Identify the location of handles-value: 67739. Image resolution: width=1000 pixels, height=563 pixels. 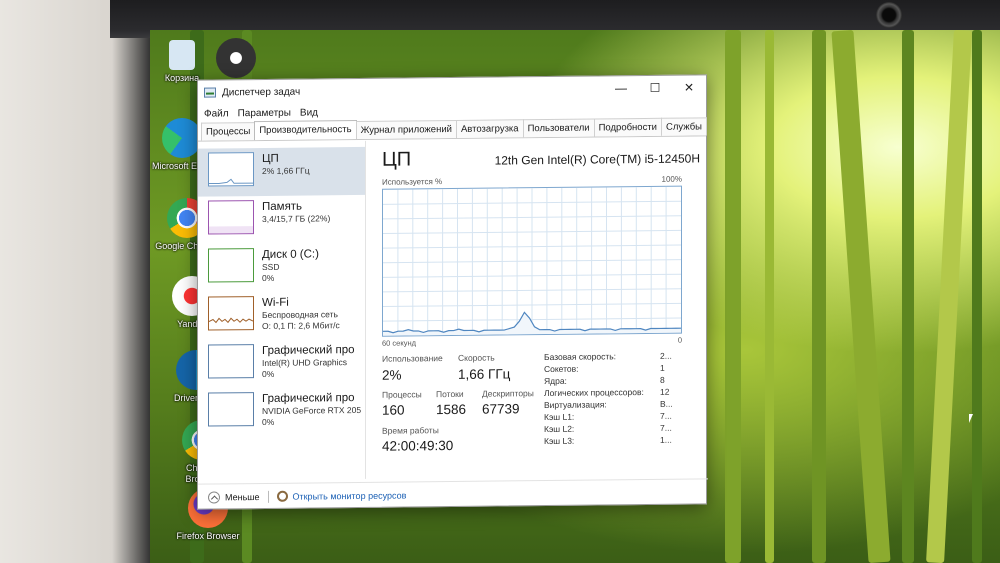
(501, 409).